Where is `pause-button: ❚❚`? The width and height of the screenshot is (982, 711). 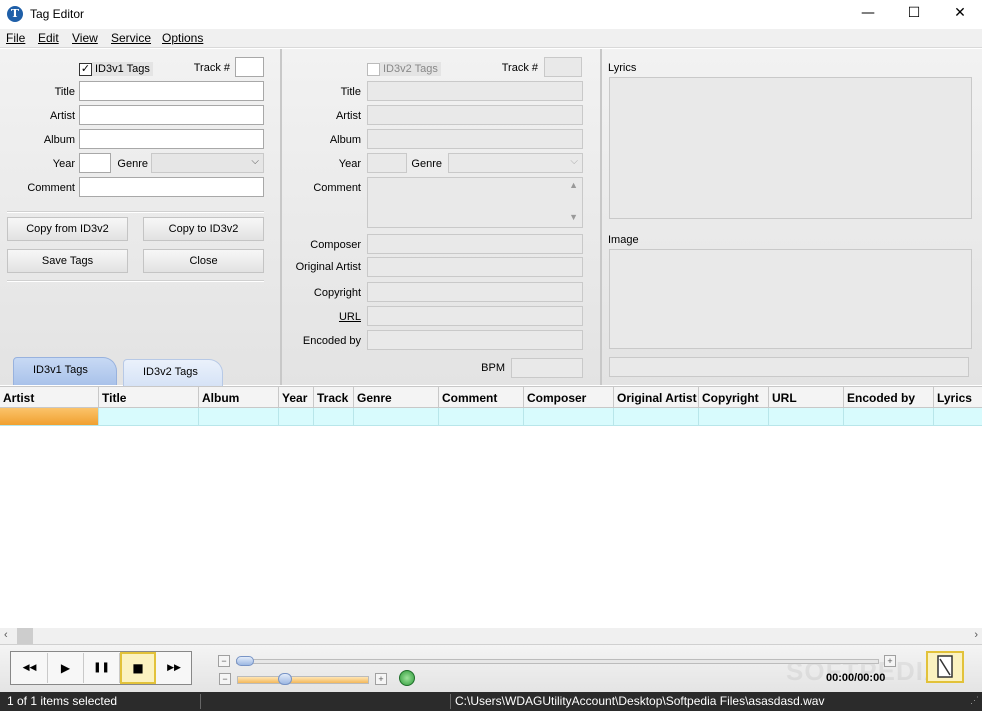
pause-button: ❚❚ is located at coordinates (102, 668).